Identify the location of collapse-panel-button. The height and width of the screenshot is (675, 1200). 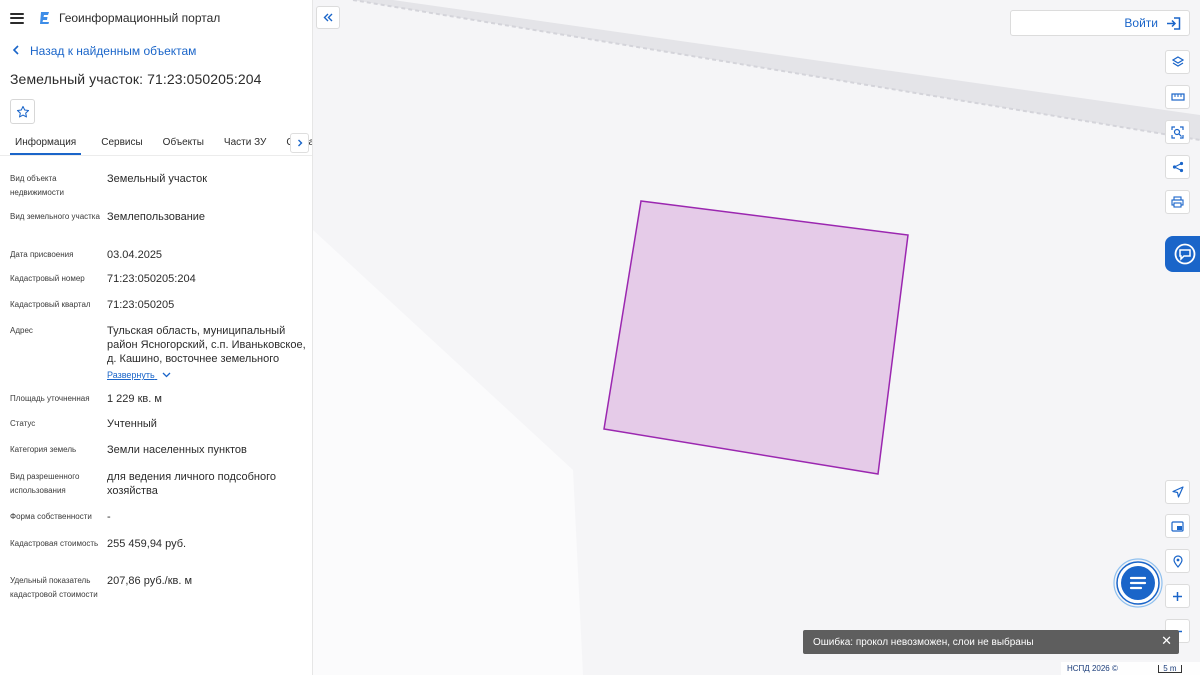
(328, 17).